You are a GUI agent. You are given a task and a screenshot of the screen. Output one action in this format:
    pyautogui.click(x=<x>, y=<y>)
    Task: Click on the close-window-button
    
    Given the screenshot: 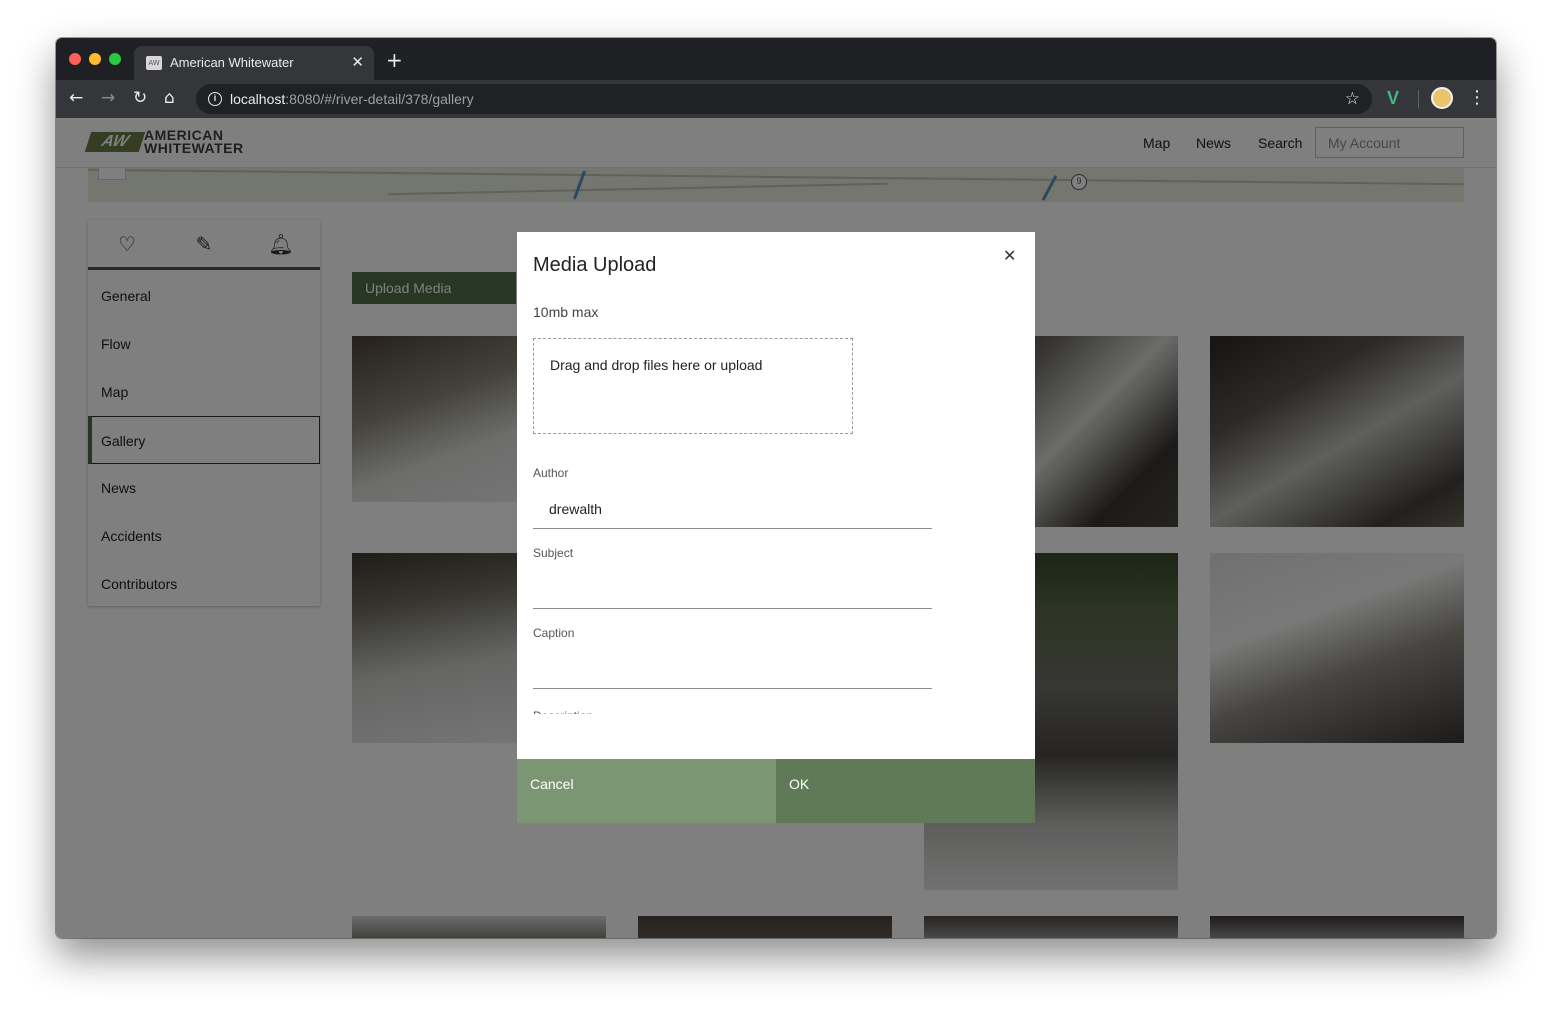 What is the action you would take?
    pyautogui.click(x=75, y=59)
    